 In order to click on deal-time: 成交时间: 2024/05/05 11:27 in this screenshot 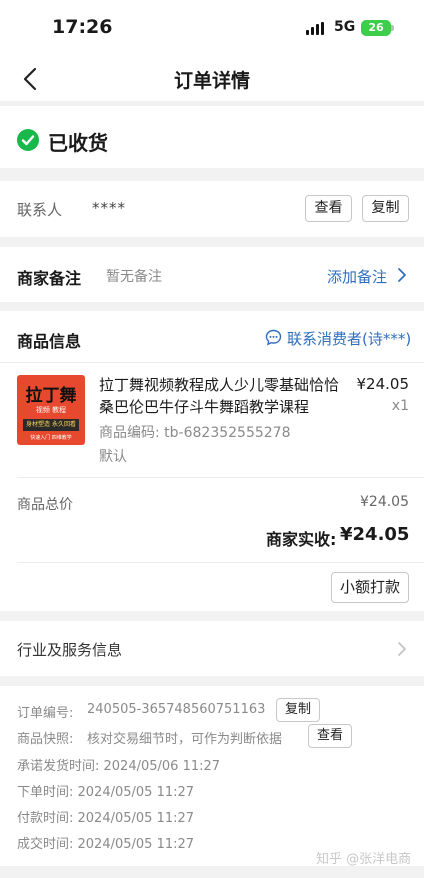, I will do `click(106, 844)`.